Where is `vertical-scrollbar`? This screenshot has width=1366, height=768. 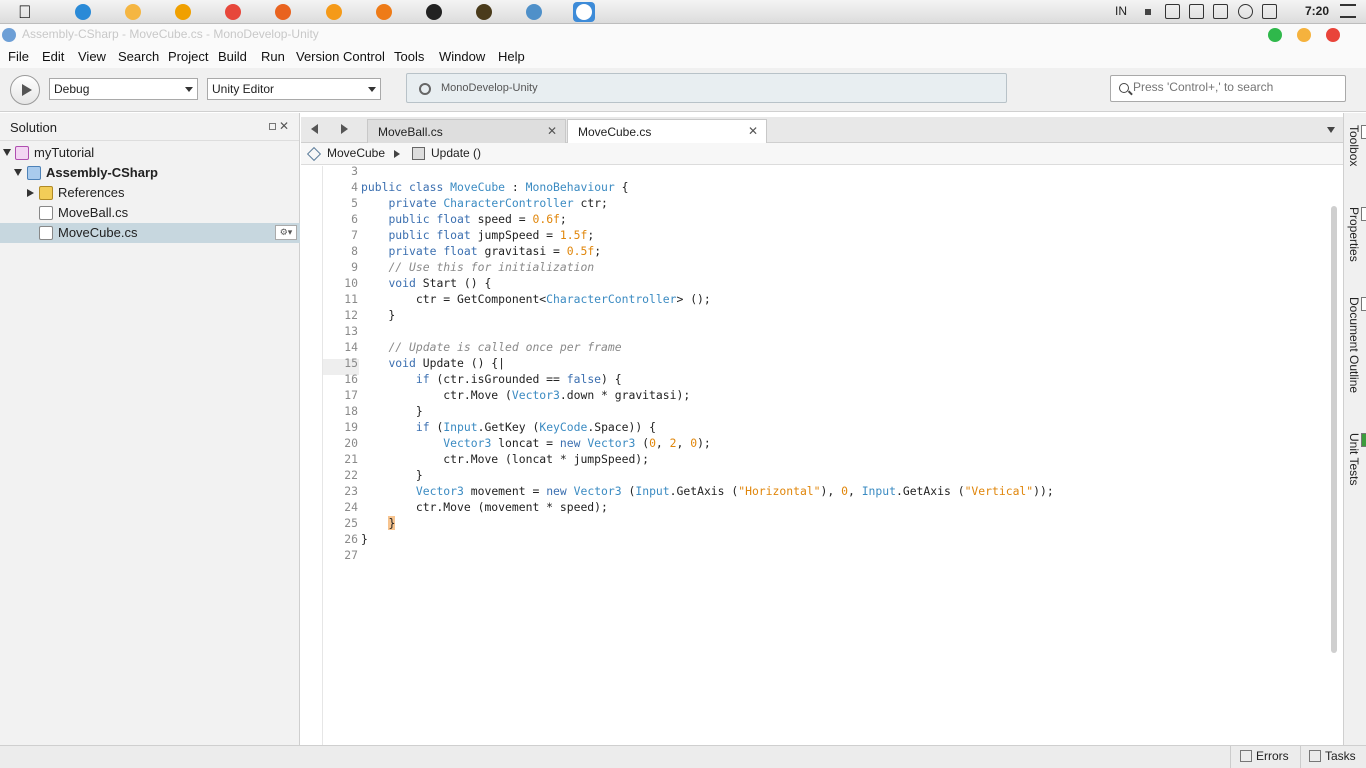
vertical-scrollbar is located at coordinates (1334, 429).